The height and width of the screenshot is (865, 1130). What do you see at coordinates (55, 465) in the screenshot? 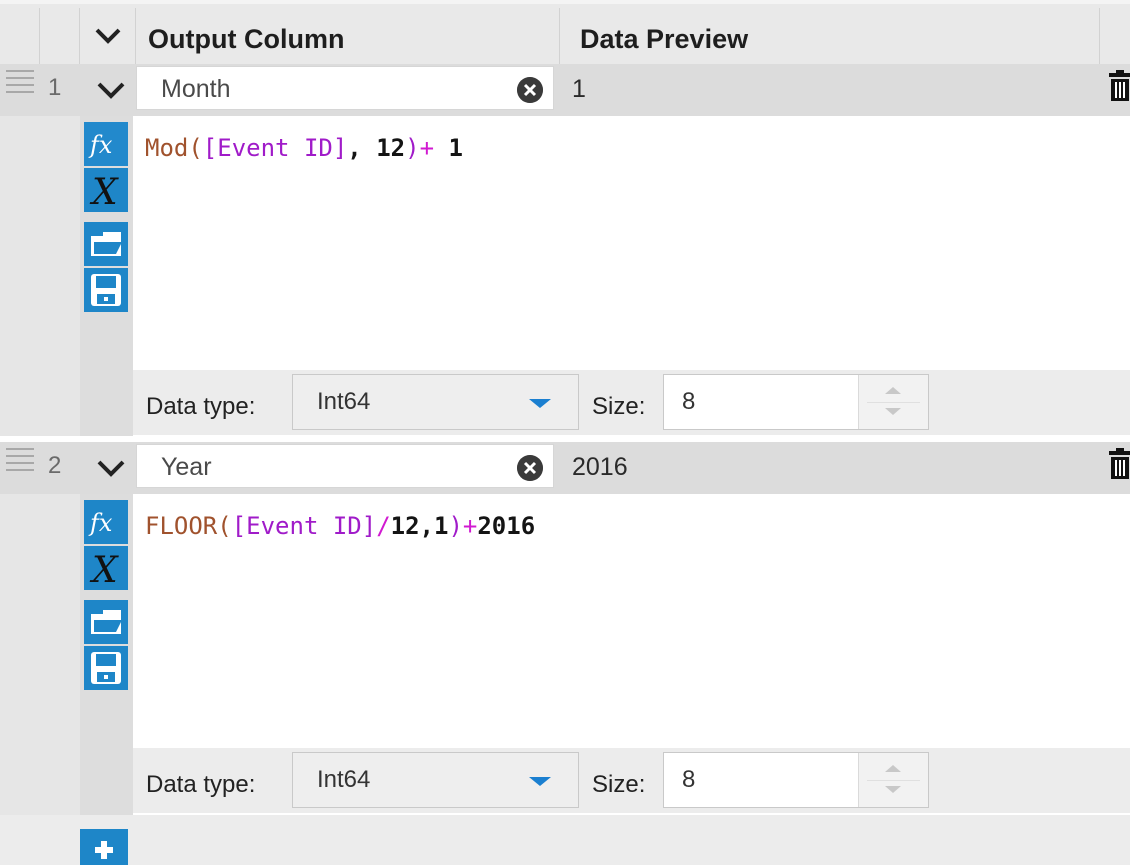
I see `row-2-number: 2` at bounding box center [55, 465].